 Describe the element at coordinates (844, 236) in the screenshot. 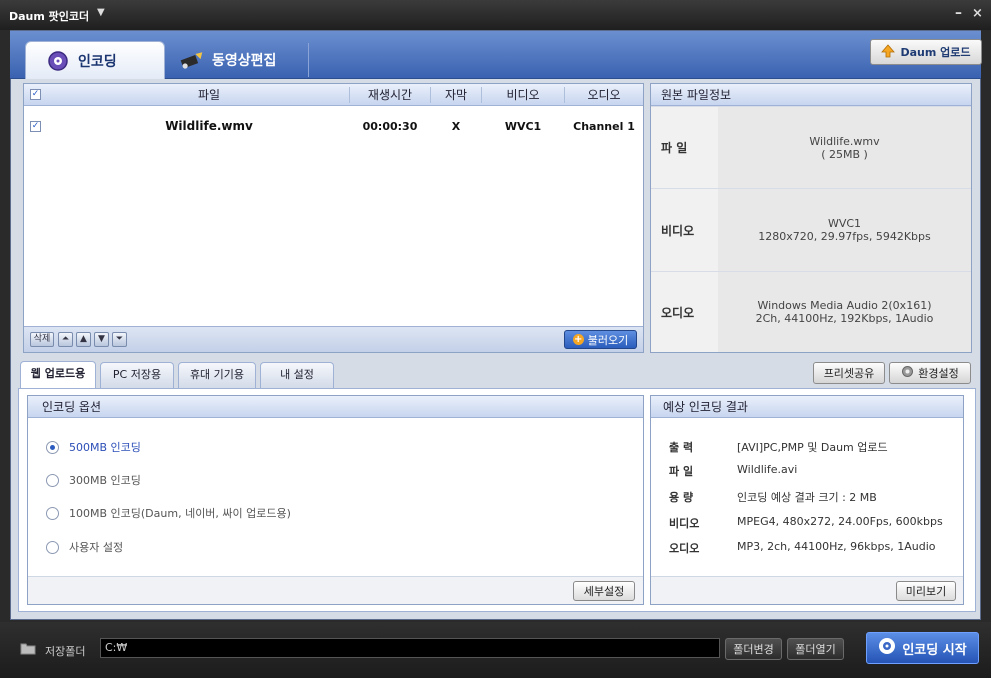

I see `source-video-detail: 1280x720, 29.97fps, 5942Kbps` at that location.